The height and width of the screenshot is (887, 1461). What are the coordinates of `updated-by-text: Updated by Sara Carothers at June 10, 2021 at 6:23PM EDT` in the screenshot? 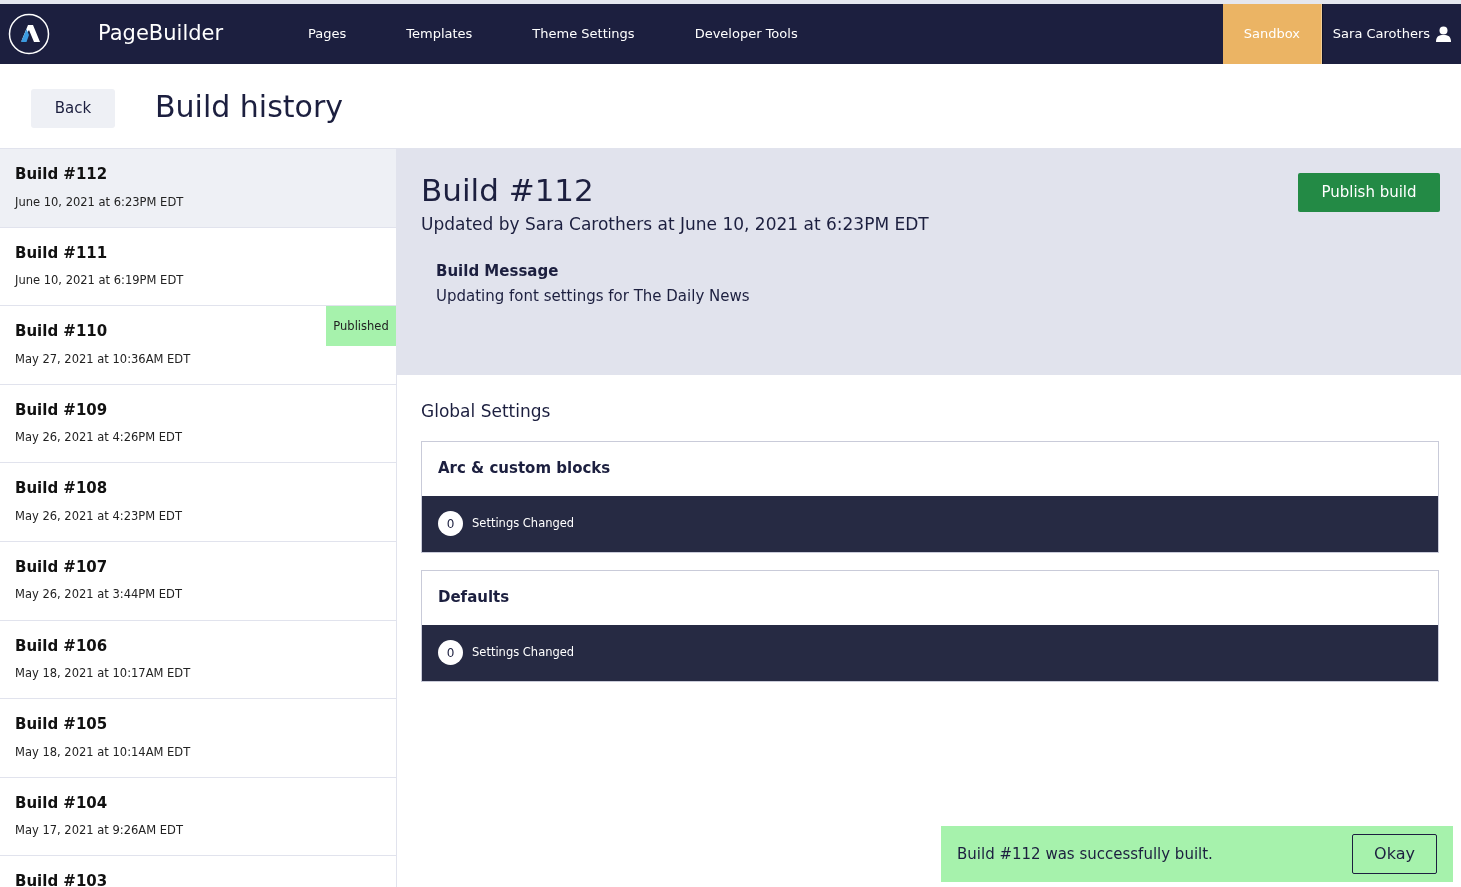 It's located at (675, 224).